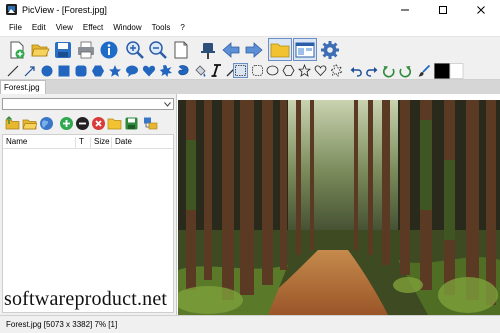 The height and width of the screenshot is (333, 500). Describe the element at coordinates (304, 70) in the screenshot. I see `select-star-tool` at that location.